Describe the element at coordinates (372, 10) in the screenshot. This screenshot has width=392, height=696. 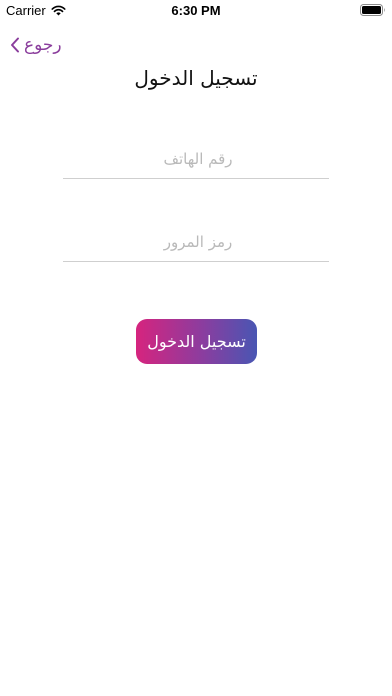
I see `battery-icon` at that location.